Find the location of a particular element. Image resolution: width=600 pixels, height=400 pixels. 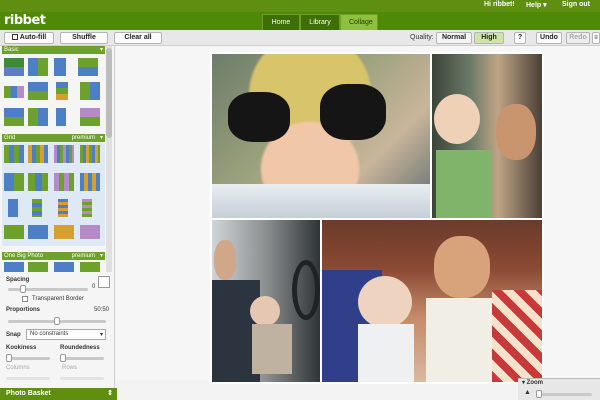

transparent-border-label: Transparent Border is located at coordinates (58, 299).